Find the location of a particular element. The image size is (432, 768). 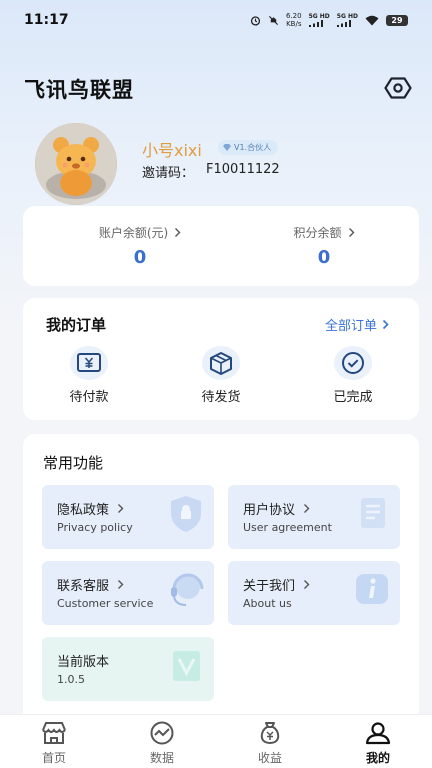

order-label: 已完成 is located at coordinates (353, 397).